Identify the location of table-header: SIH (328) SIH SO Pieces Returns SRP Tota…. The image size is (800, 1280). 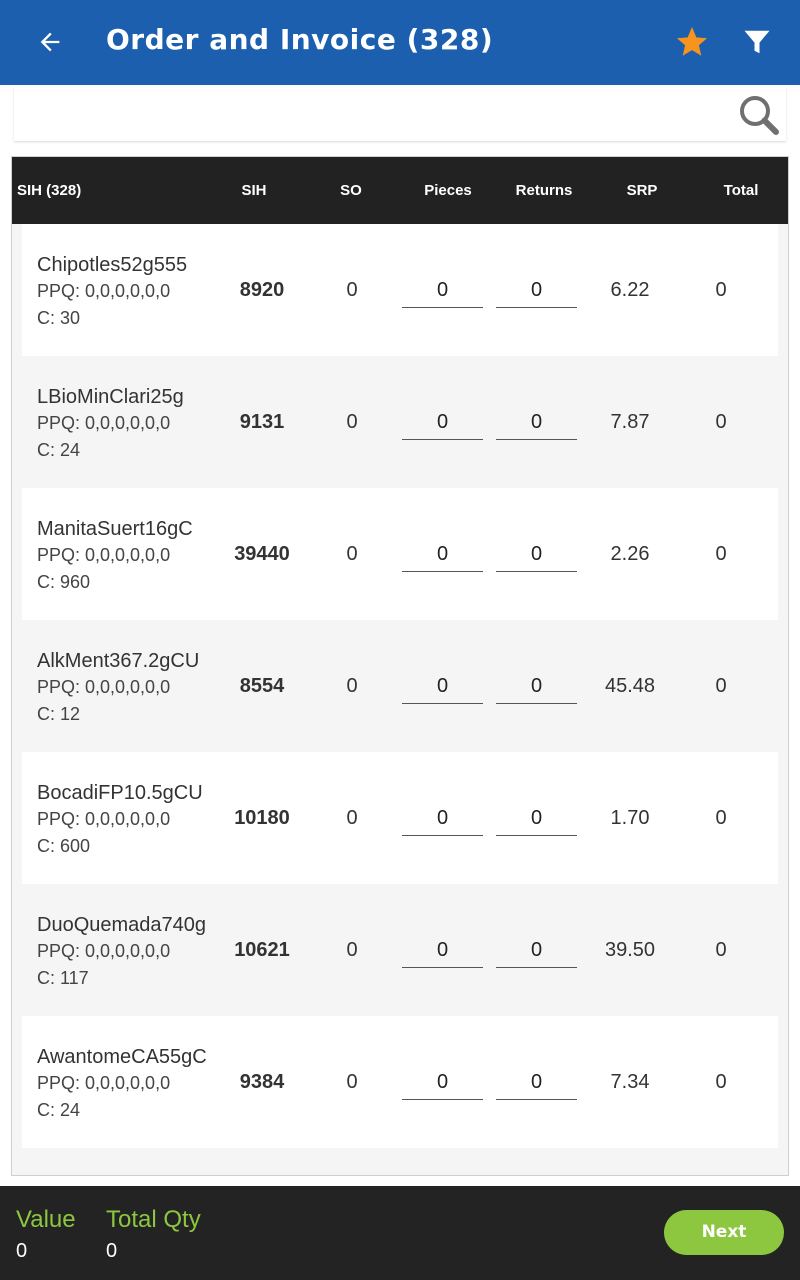
(400, 190).